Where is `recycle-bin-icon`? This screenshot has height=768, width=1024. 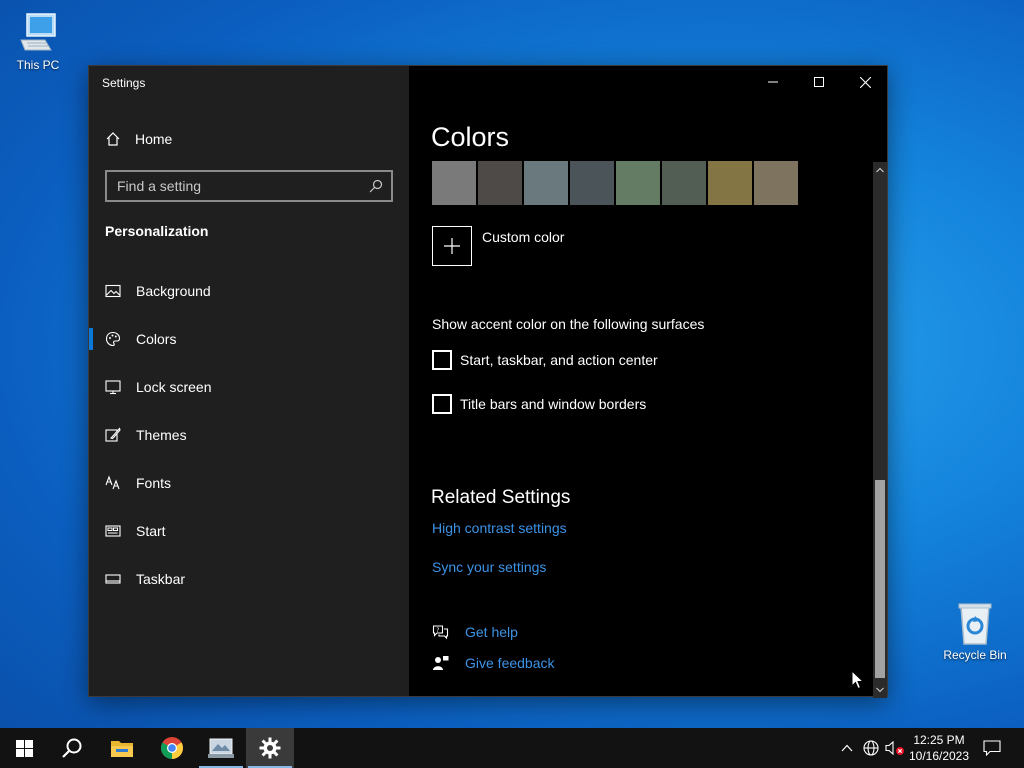
recycle-bin-icon is located at coordinates (975, 624).